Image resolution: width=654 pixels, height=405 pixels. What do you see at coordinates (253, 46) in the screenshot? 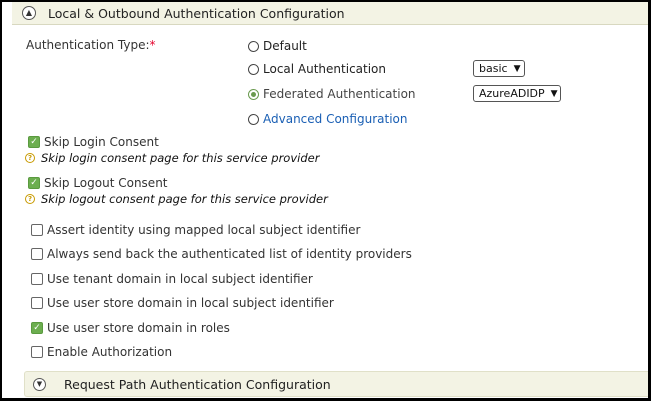
I see `radio-default-circle` at bounding box center [253, 46].